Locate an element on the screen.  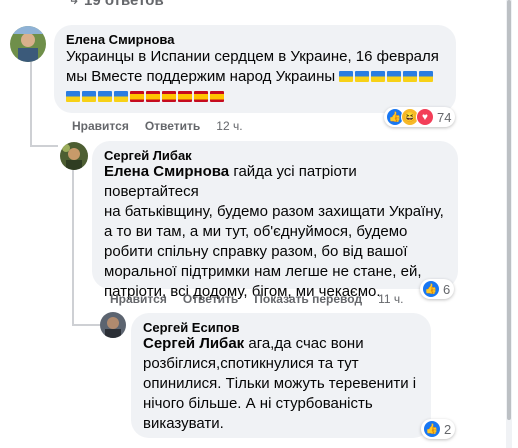
comment-author: Сергей Есипов is located at coordinates (191, 327).